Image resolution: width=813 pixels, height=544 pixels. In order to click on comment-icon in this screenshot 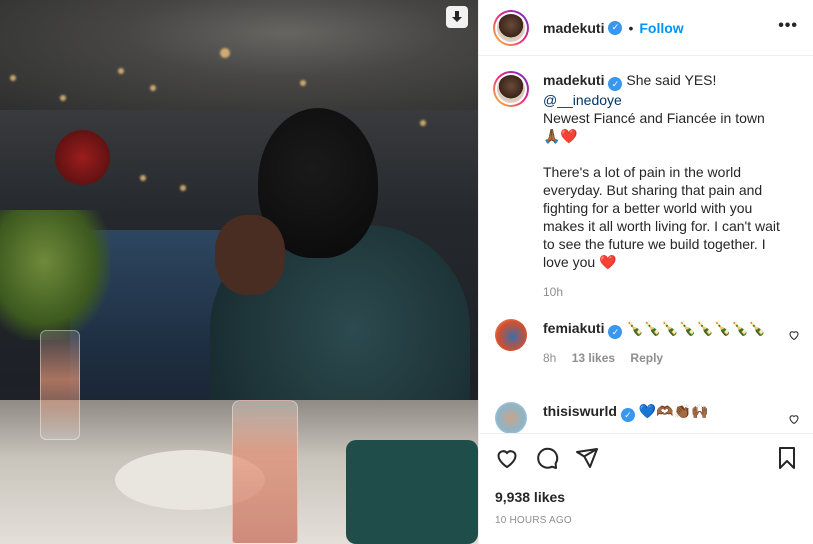, I will do `click(547, 458)`.